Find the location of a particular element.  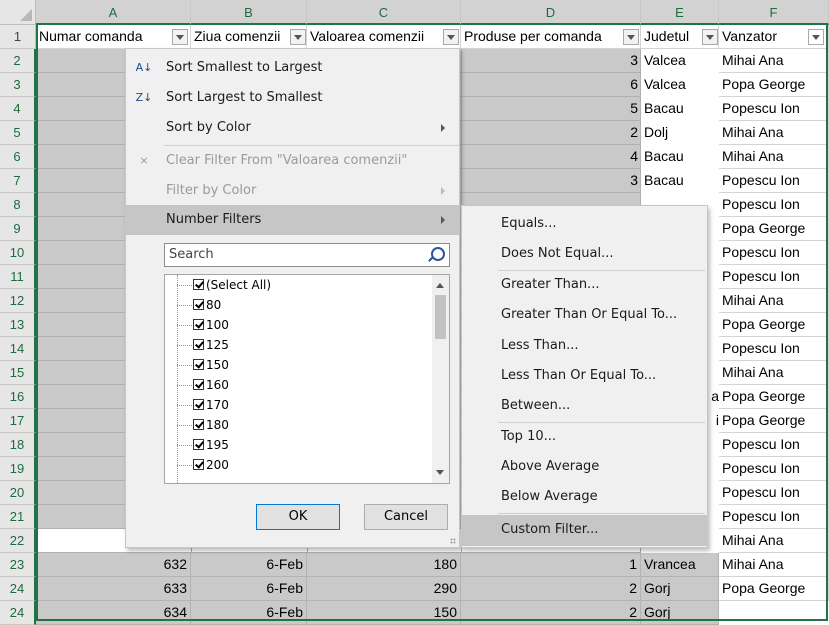

cell-f11: Popescu Ion is located at coordinates (774, 277).